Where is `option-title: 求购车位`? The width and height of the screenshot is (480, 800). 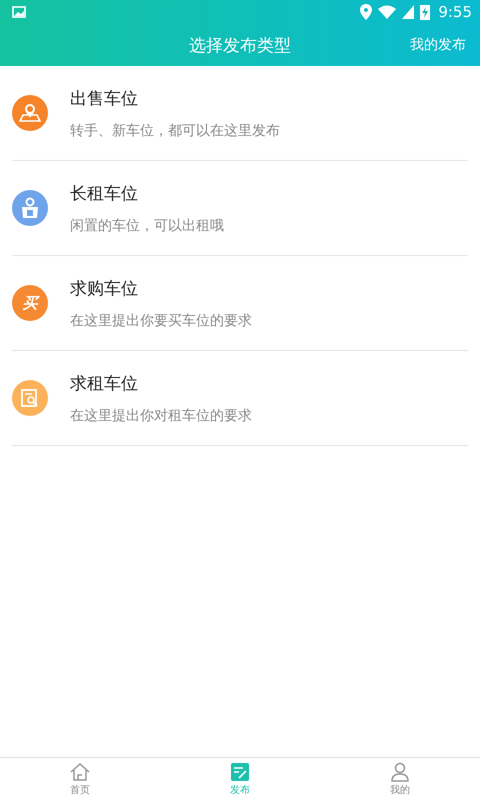 option-title: 求购车位 is located at coordinates (104, 289).